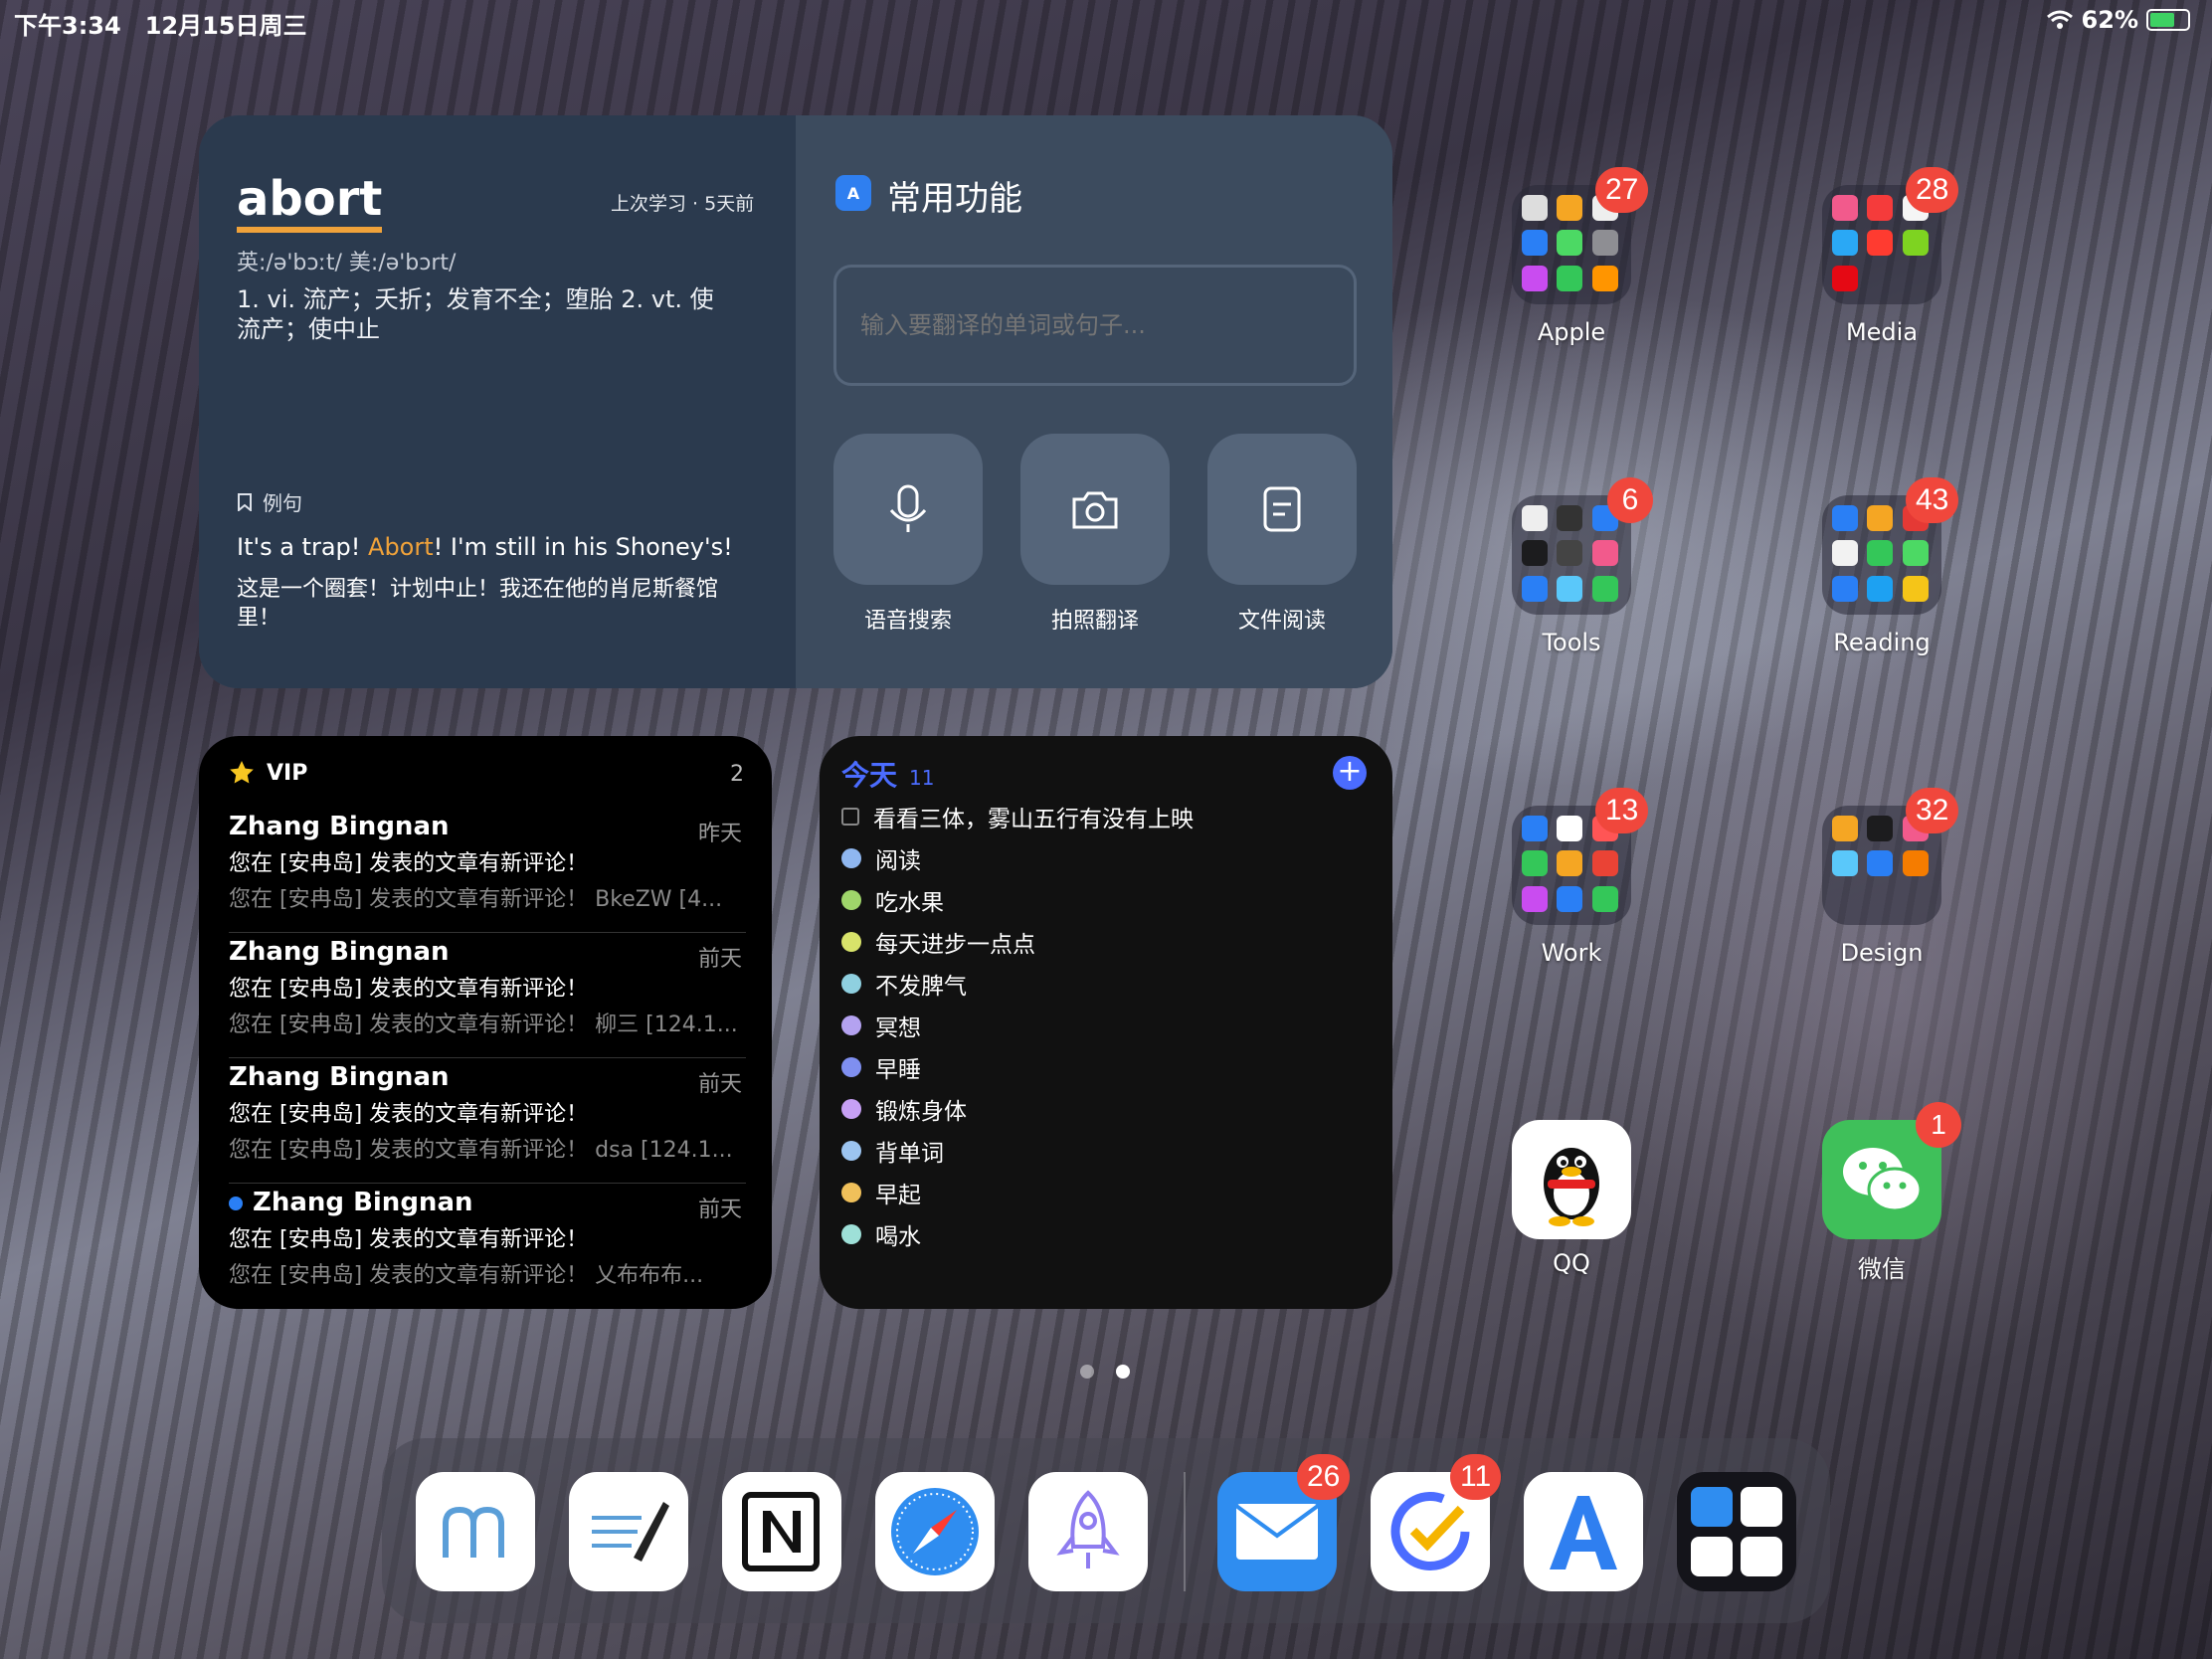 The width and height of the screenshot is (2212, 1659). Describe the element at coordinates (1571, 1263) in the screenshot. I see `app-label: QQ` at that location.